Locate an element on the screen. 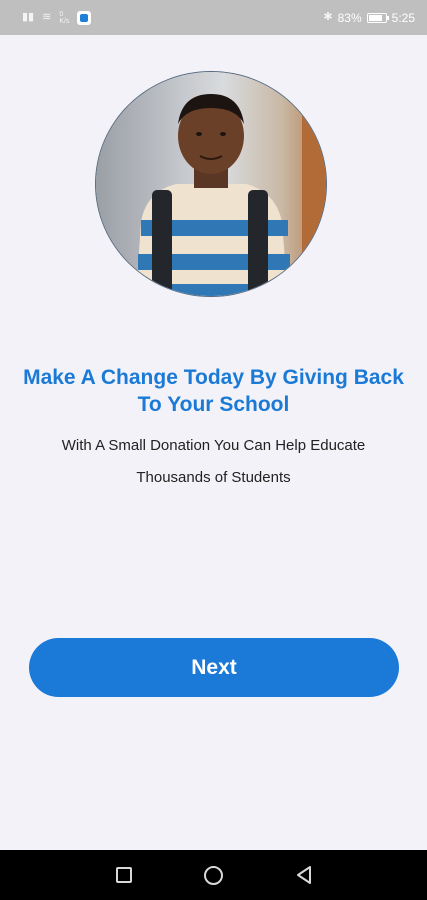 The width and height of the screenshot is (427, 900). bluetooth-icon: ✱ is located at coordinates (328, 17).